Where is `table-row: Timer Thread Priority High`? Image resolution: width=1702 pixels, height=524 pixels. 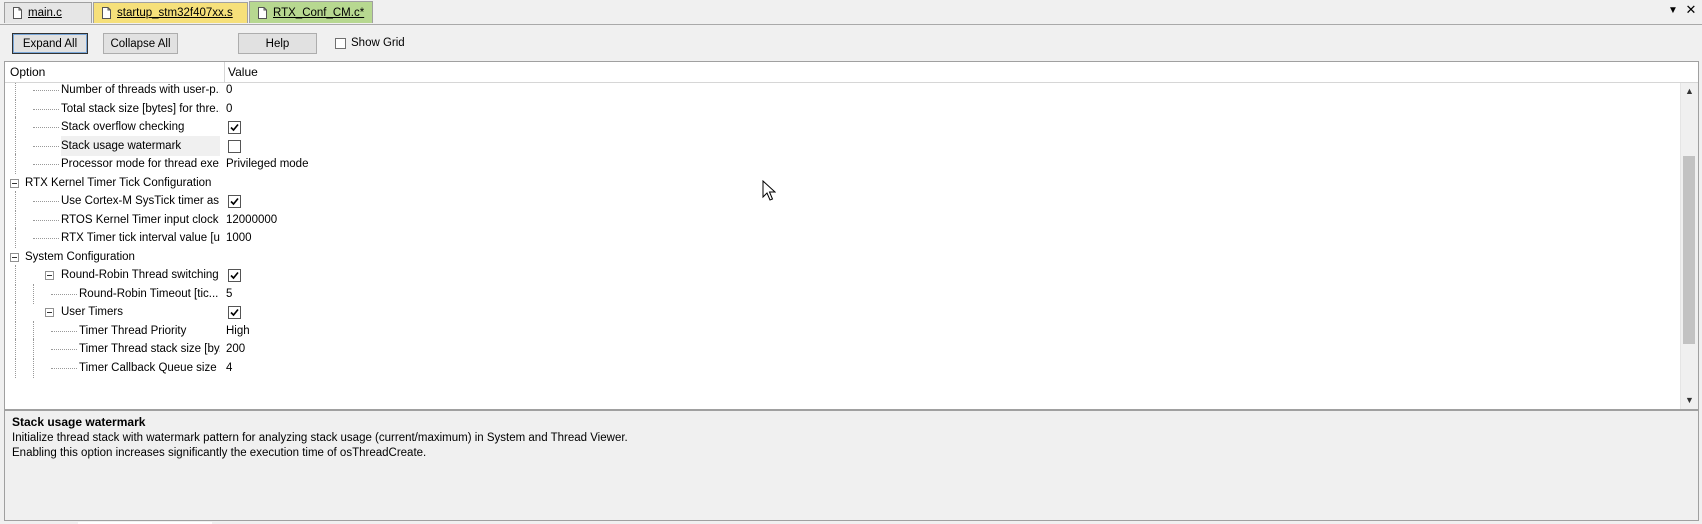
table-row: Timer Thread Priority High is located at coordinates (843, 330).